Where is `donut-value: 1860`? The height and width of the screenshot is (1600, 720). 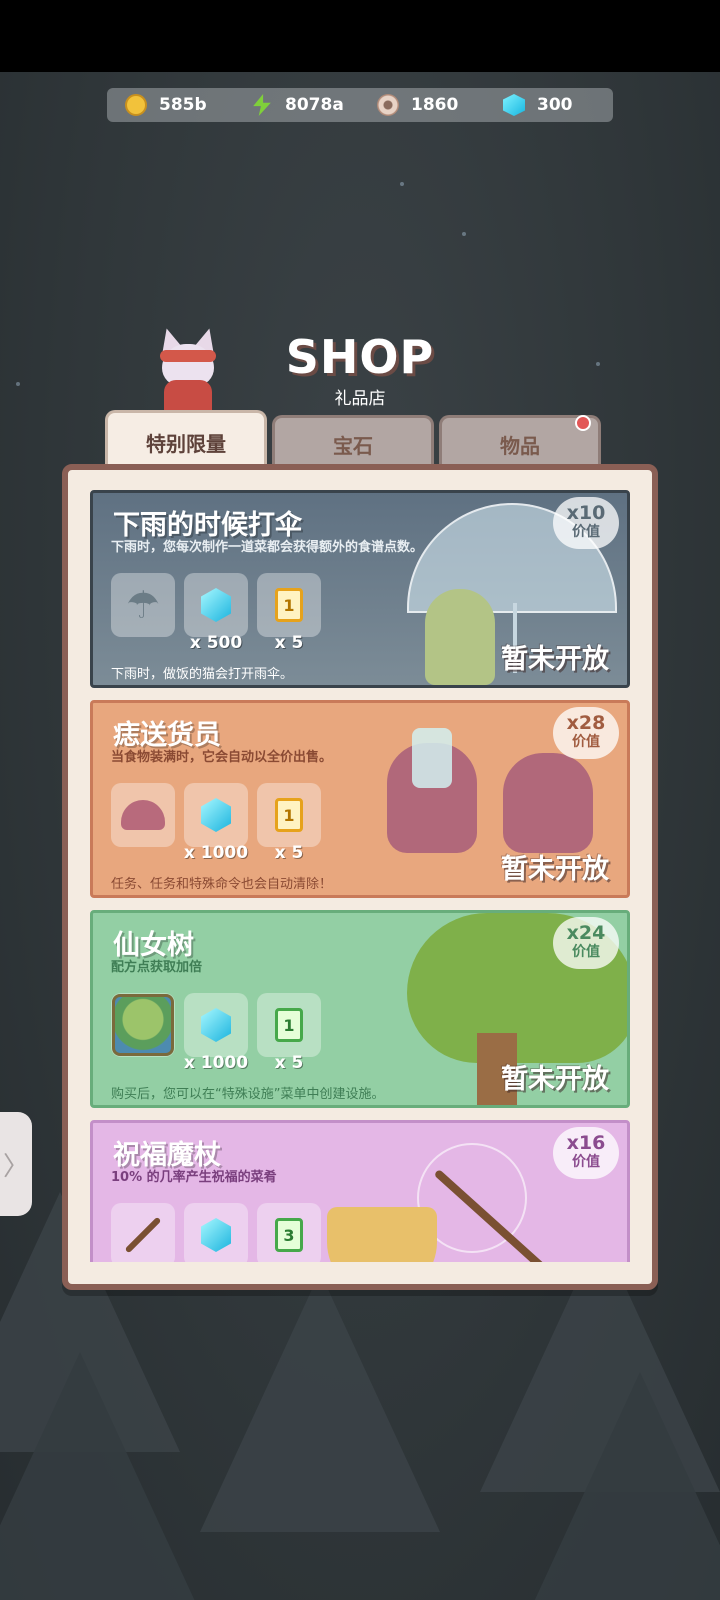 donut-value: 1860 is located at coordinates (435, 105).